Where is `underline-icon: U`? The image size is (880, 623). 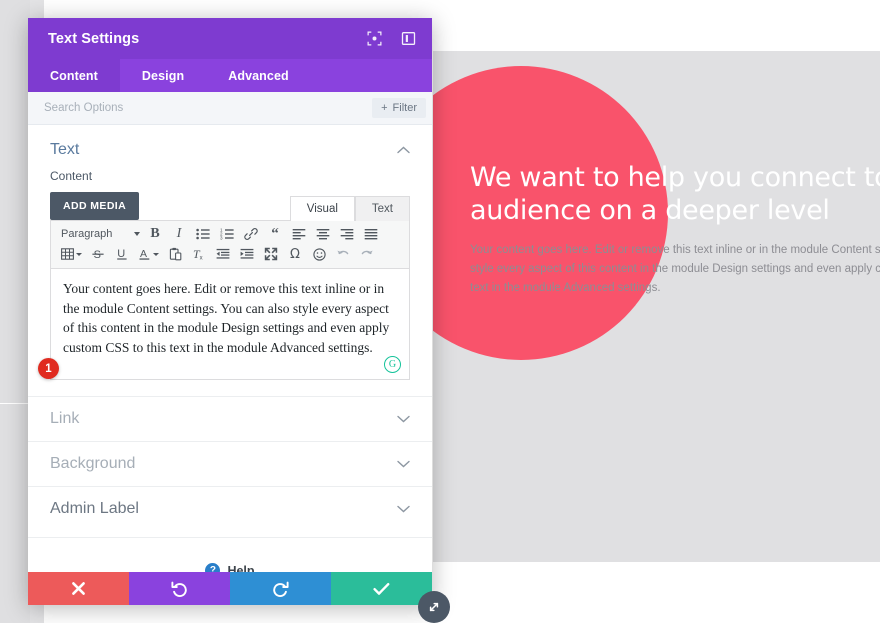
underline-icon: U is located at coordinates (122, 254).